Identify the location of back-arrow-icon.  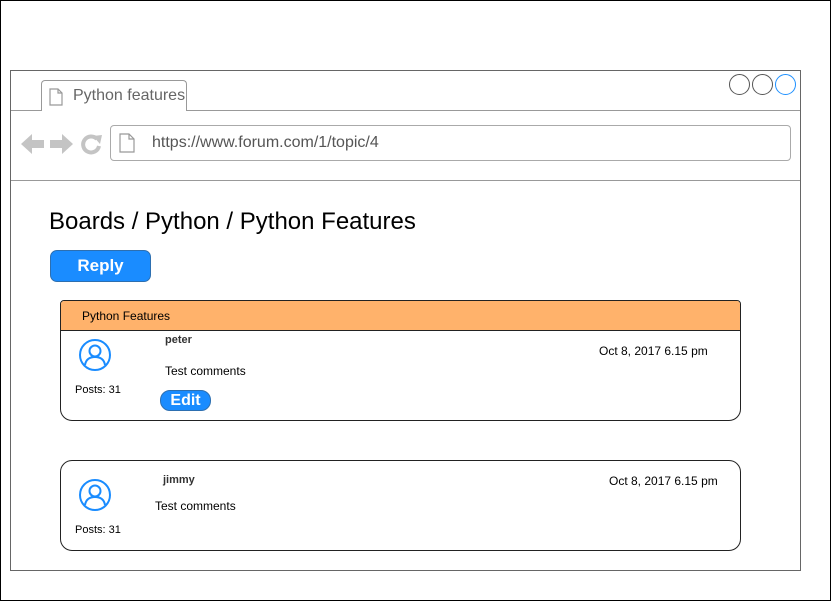
(32, 144).